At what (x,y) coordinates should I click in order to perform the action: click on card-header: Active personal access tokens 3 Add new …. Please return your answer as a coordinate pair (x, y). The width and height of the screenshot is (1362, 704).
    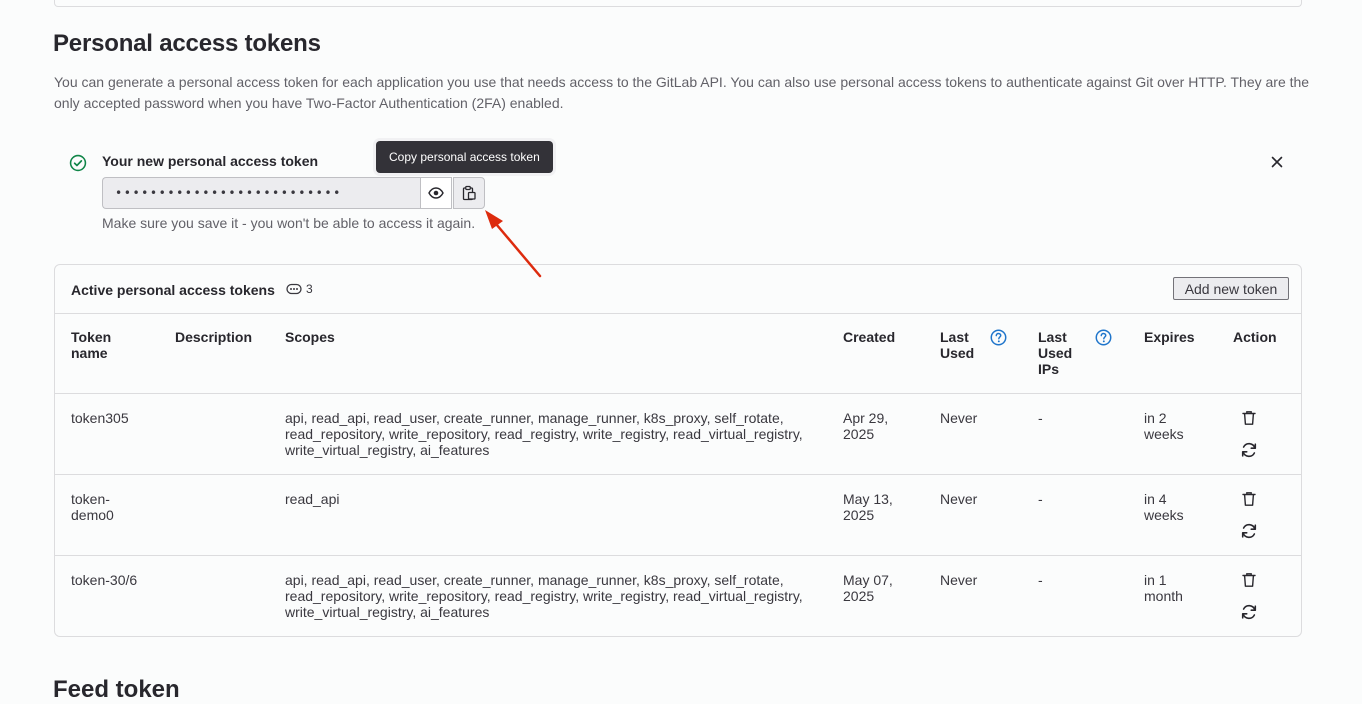
    Looking at the image, I should click on (678, 289).